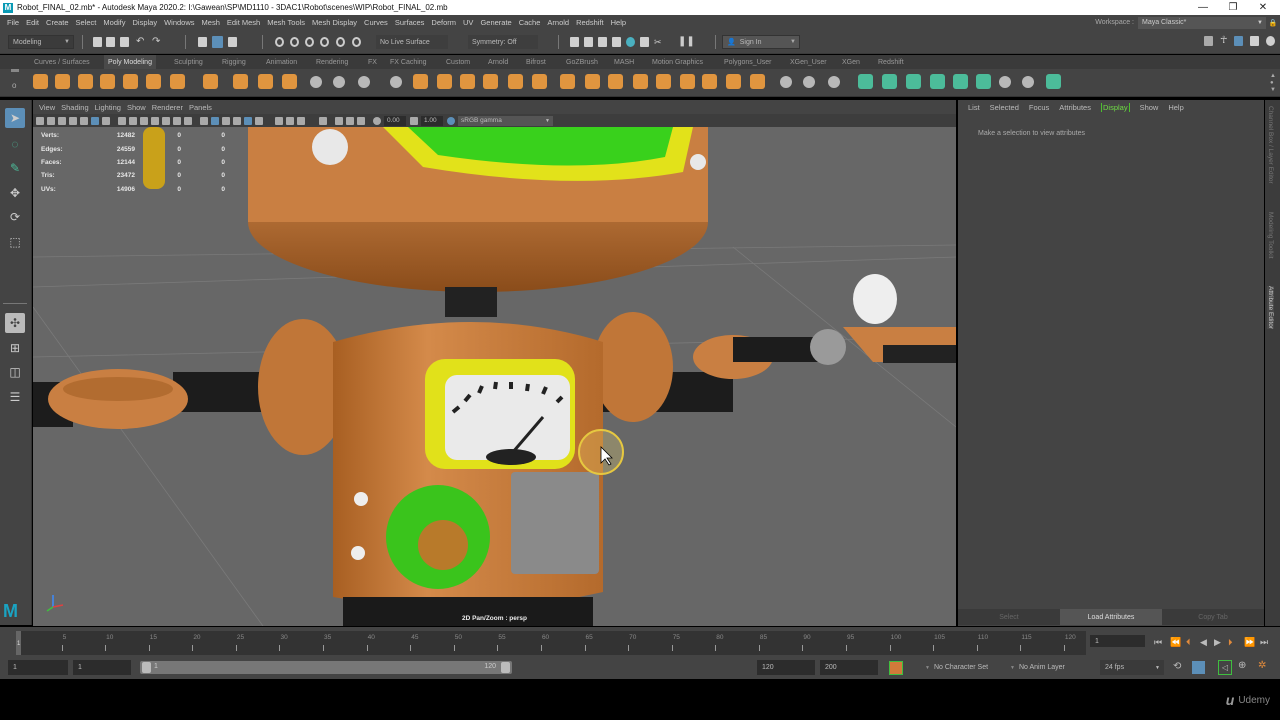 The image size is (1280, 720). What do you see at coordinates (178, 22) in the screenshot?
I see `menu-windows: Windows` at bounding box center [178, 22].